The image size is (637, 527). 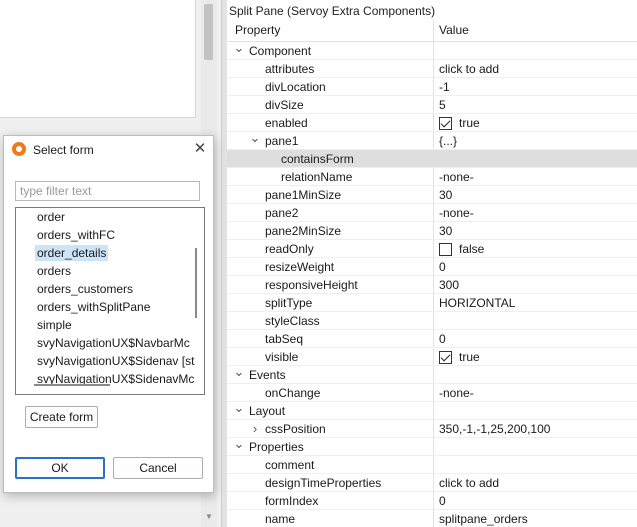 I want to click on property-name: pane2MinSize, so click(x=303, y=231).